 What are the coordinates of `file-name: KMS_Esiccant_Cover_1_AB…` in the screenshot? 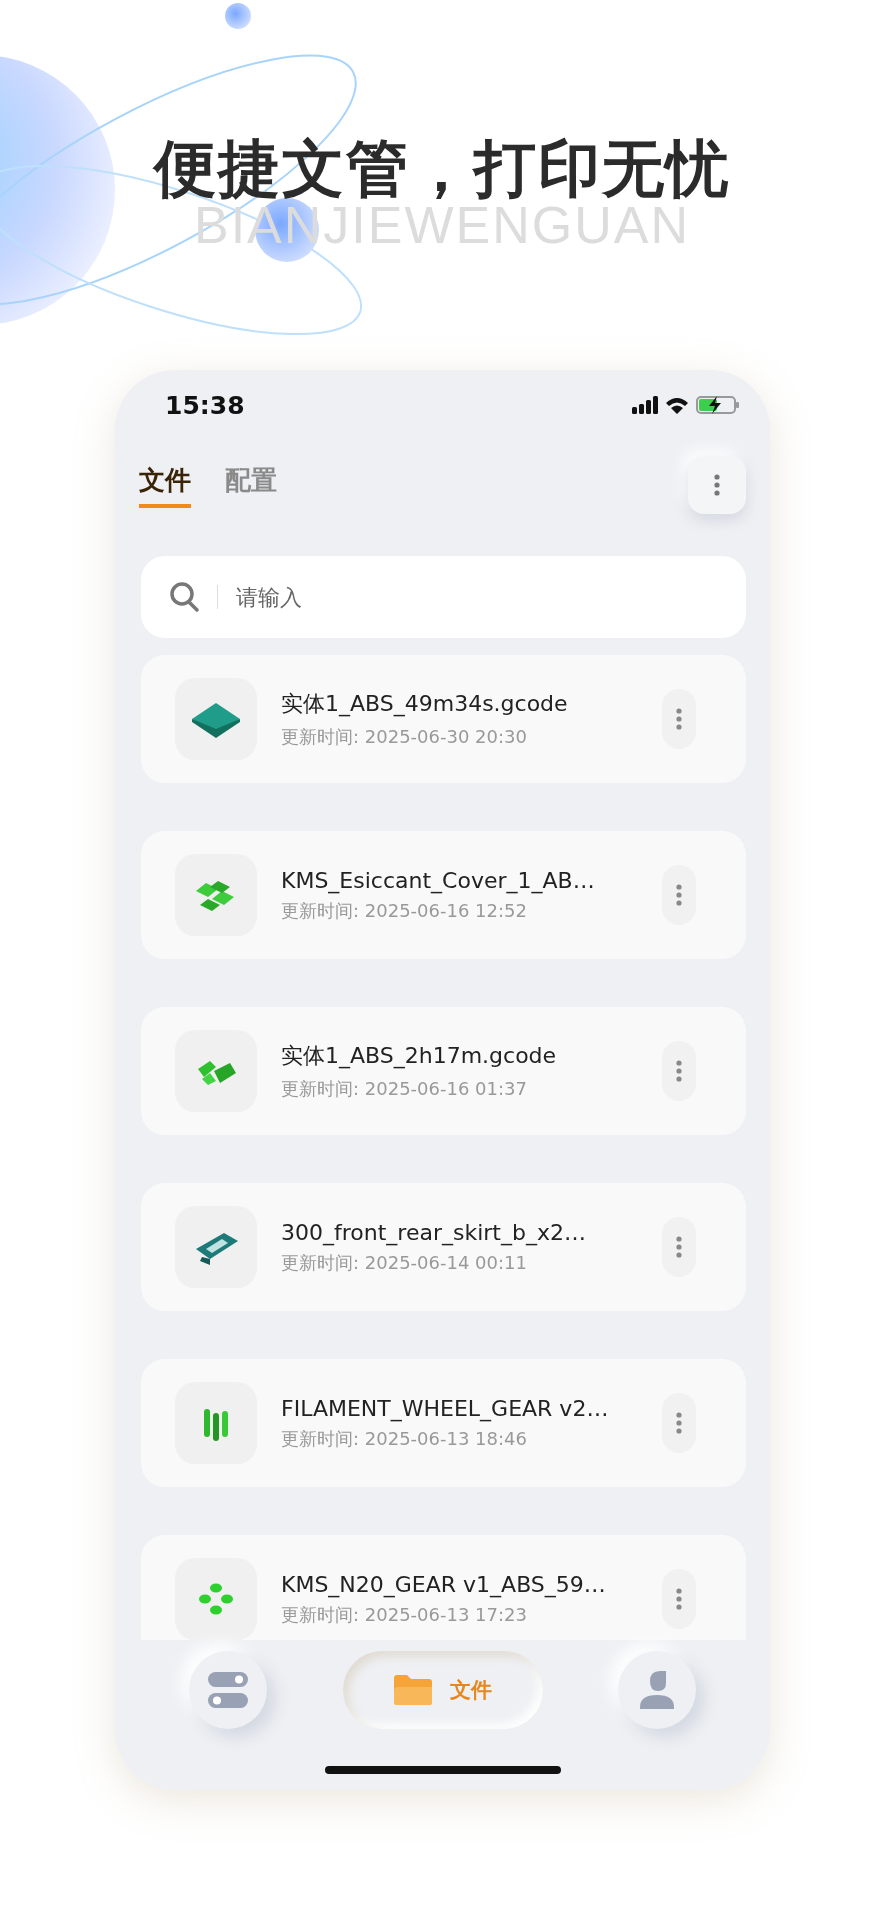 It's located at (438, 880).